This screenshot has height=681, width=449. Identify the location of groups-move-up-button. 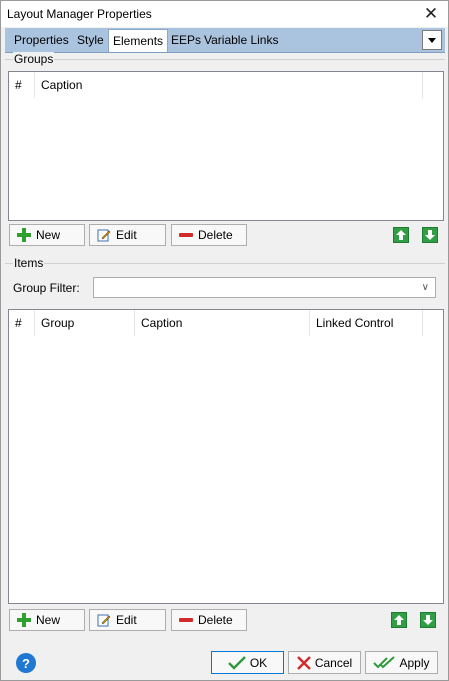
(401, 235).